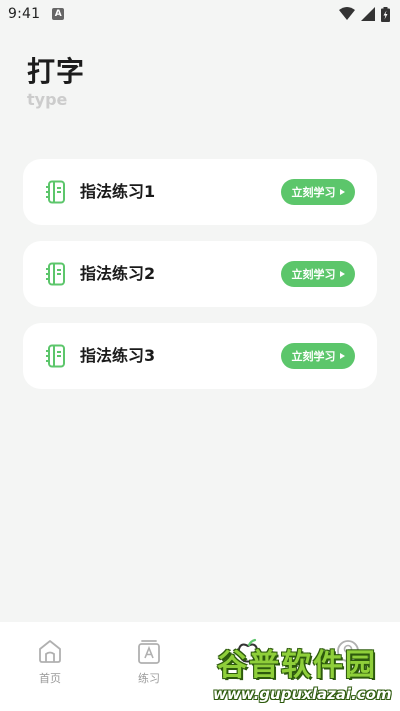 The height and width of the screenshot is (711, 400). What do you see at coordinates (347, 13) in the screenshot?
I see `wifi-icon` at bounding box center [347, 13].